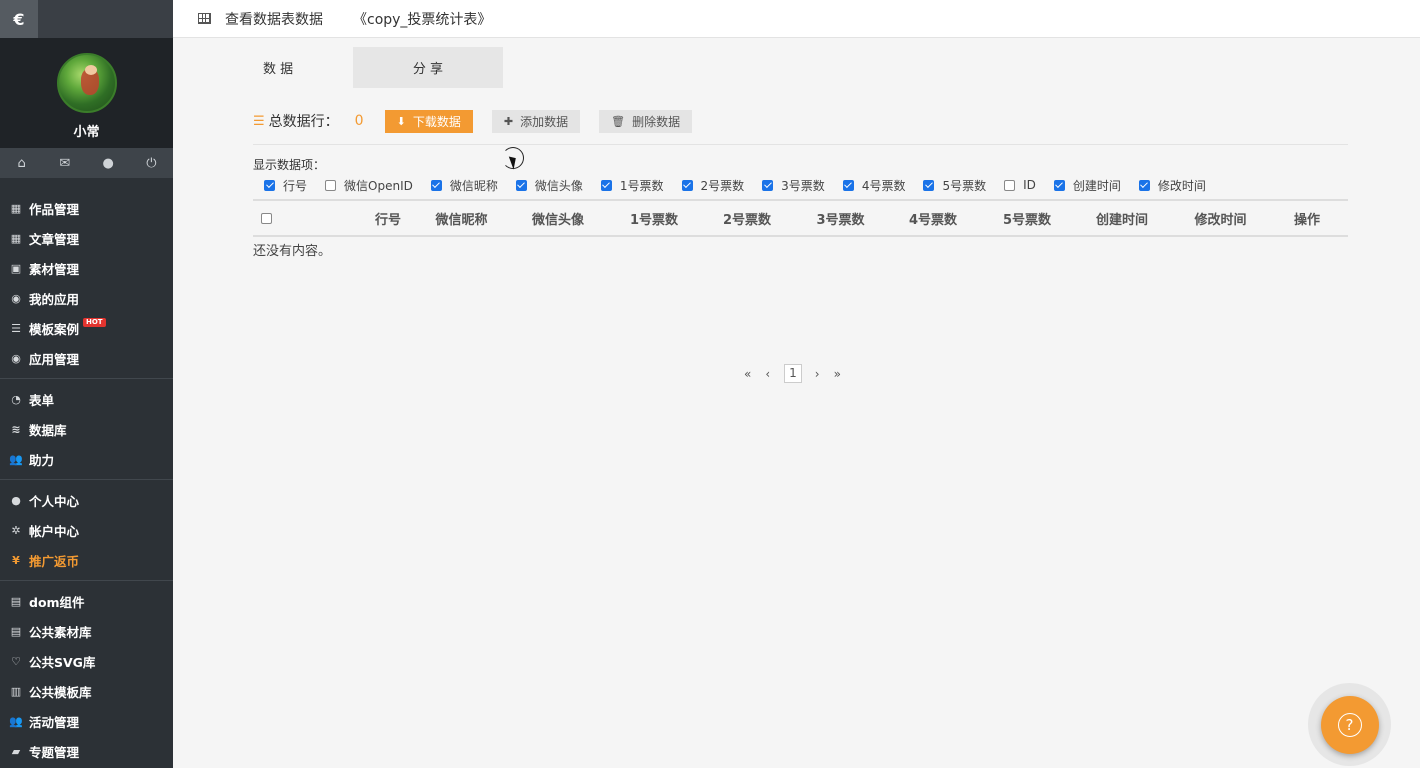  I want to click on sidebar-group: ◔ 表单 ≋ 数据库 👥 助力, so click(86, 429).